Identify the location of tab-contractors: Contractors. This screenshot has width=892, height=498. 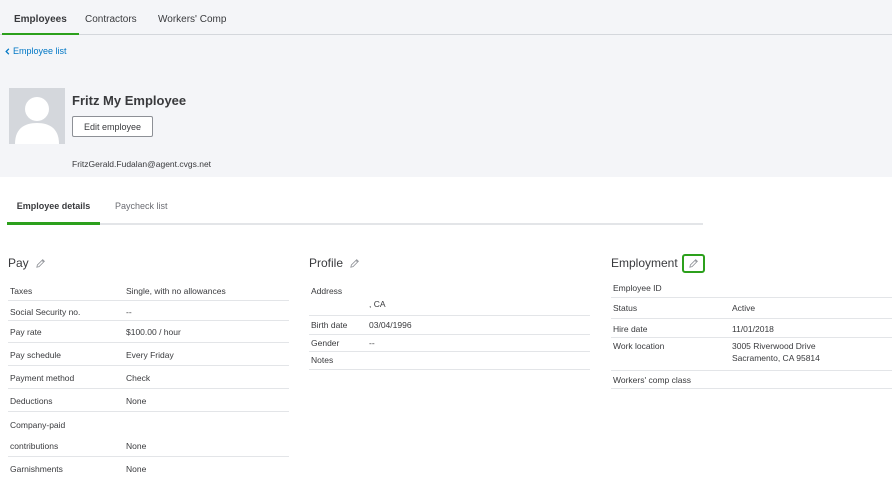
(111, 17).